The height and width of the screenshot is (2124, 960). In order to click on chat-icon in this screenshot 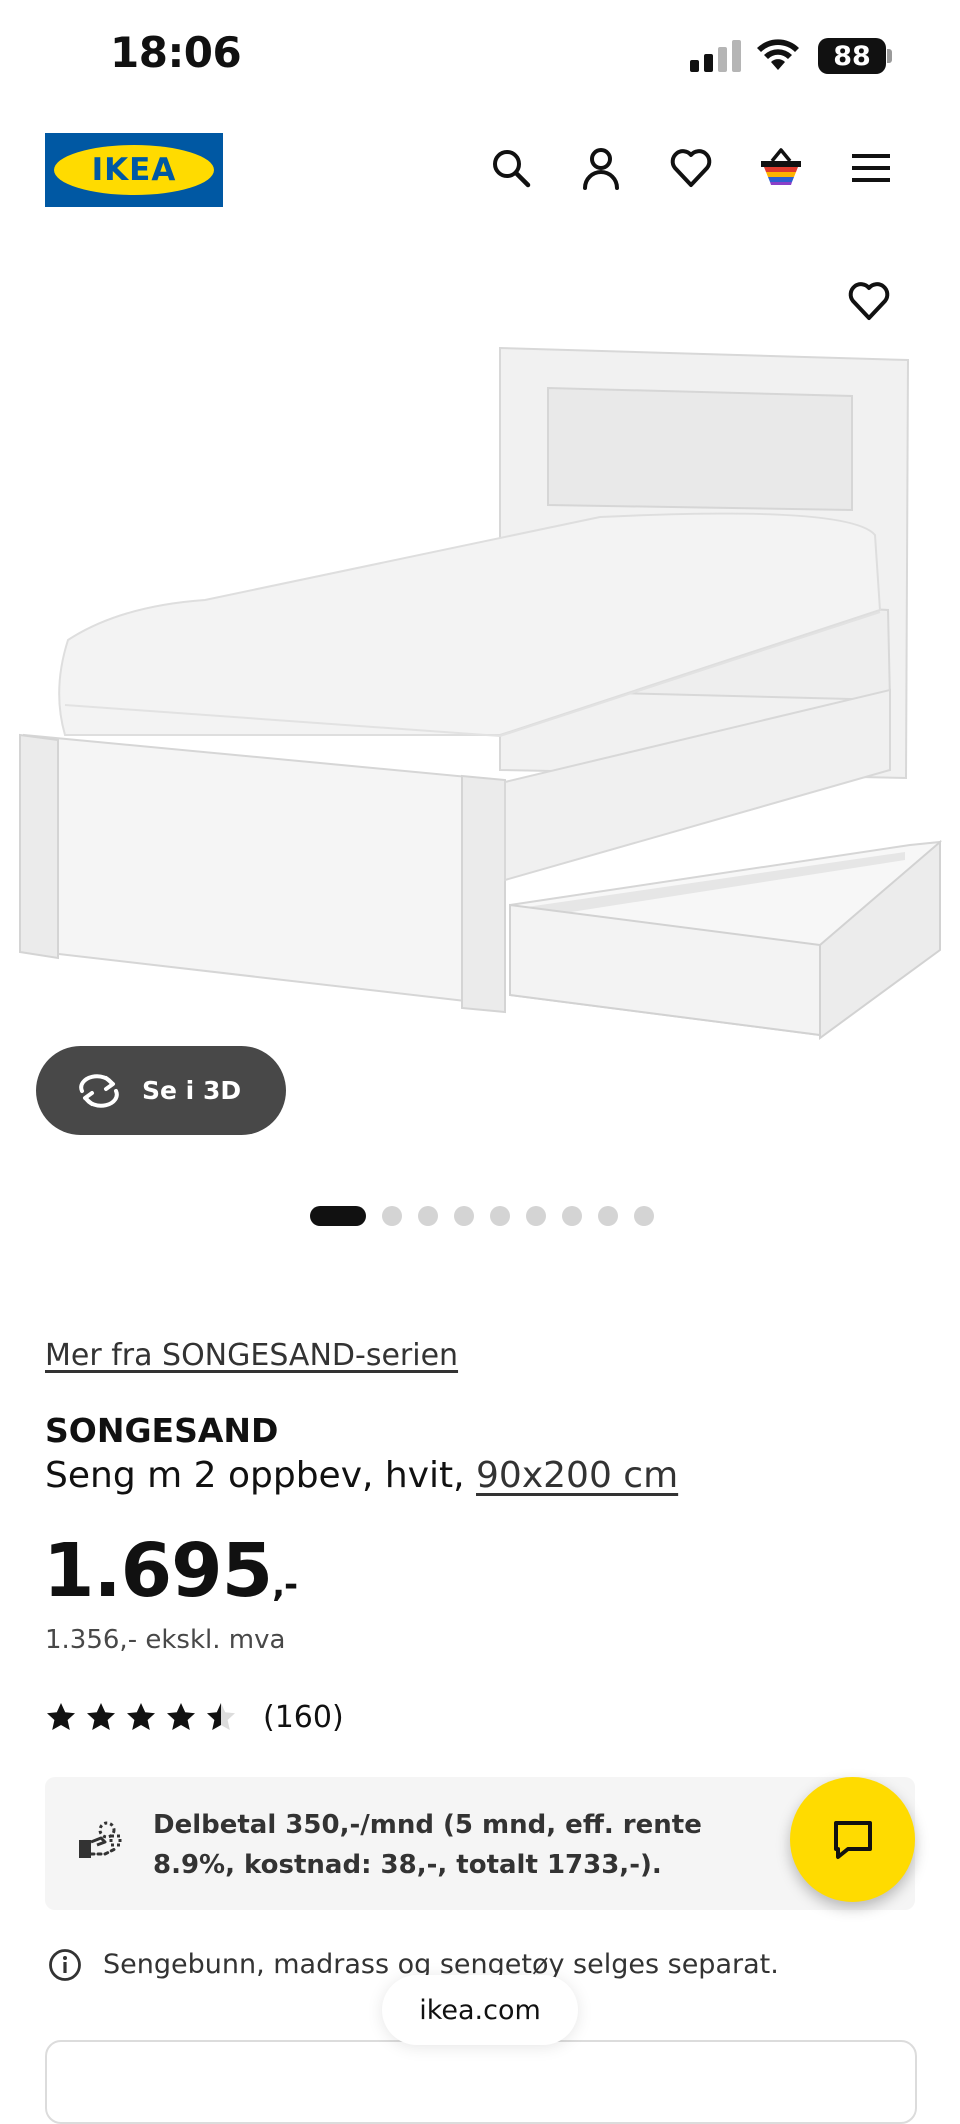, I will do `click(852, 1839)`.